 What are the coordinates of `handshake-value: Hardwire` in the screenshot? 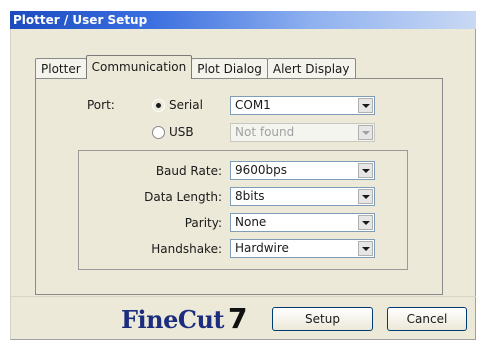 It's located at (262, 248).